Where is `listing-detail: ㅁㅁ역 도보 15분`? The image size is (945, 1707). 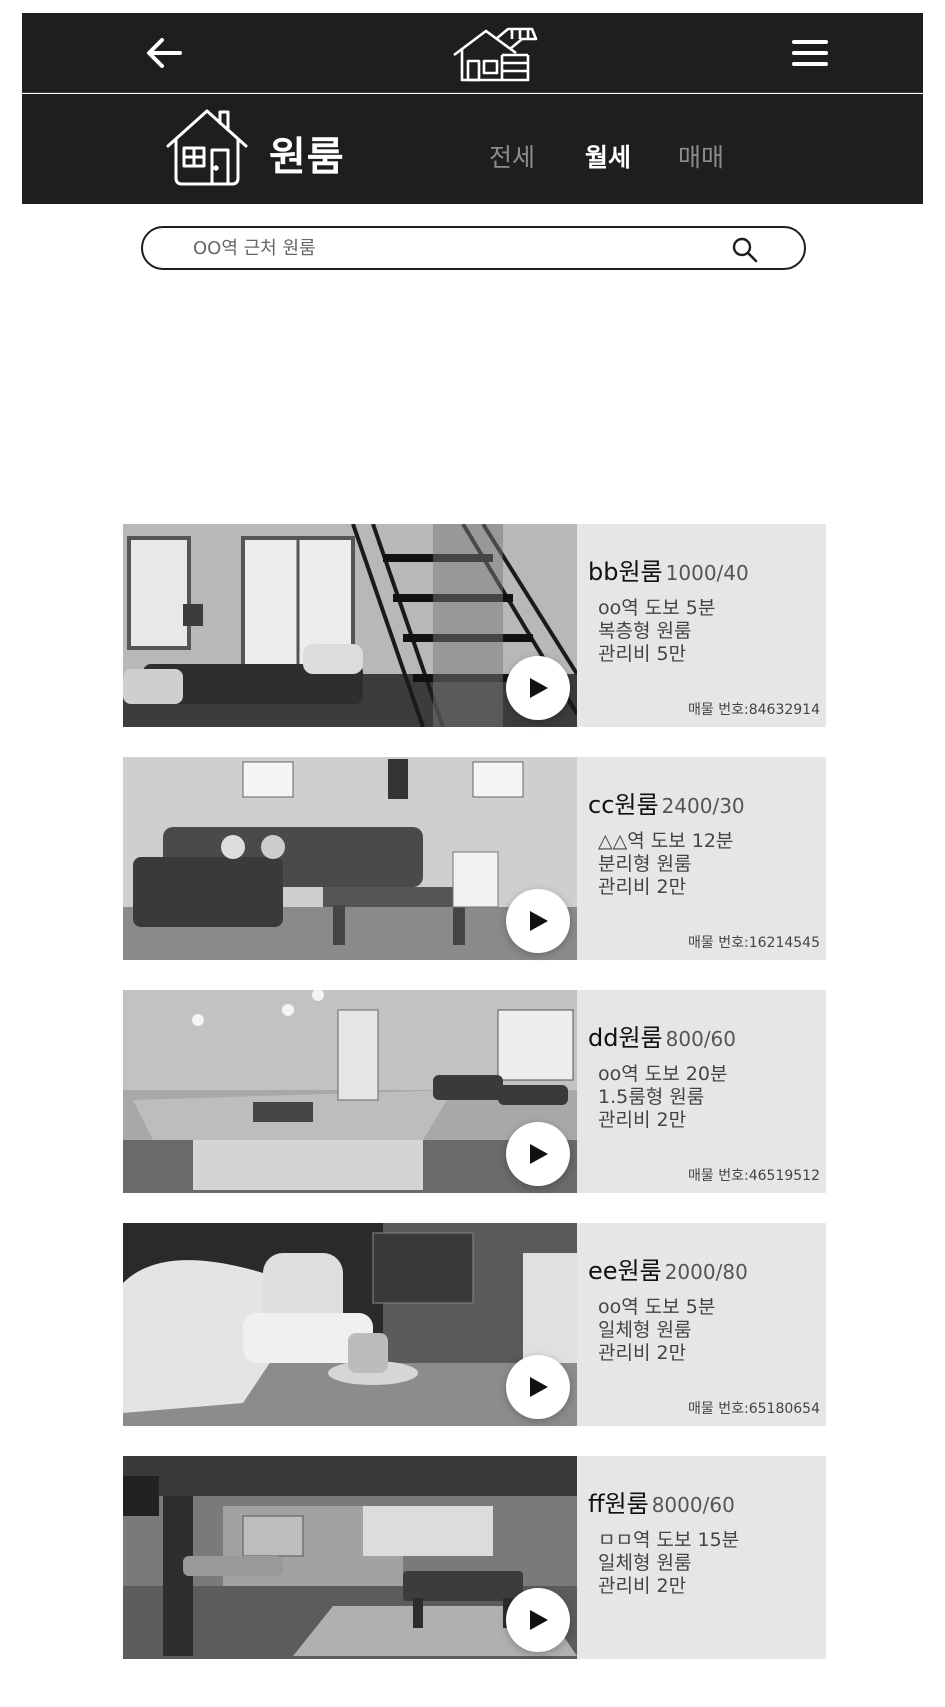 listing-detail: ㅁㅁ역 도보 15분 is located at coordinates (669, 1540).